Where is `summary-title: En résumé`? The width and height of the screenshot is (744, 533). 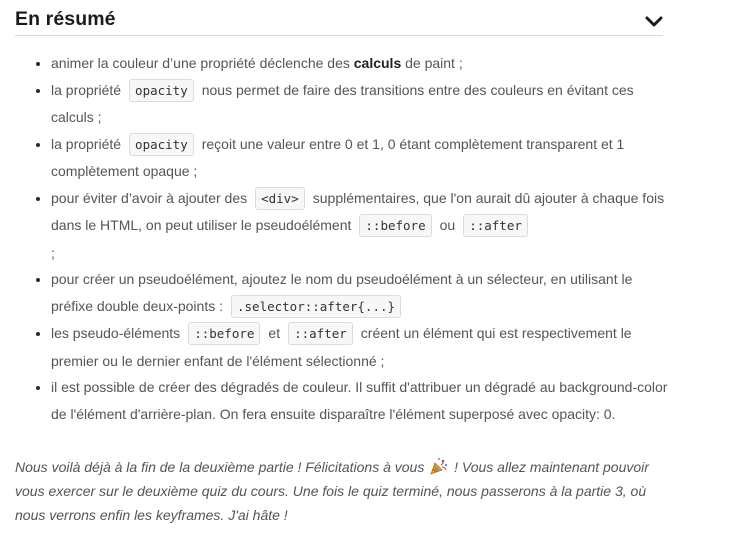
summary-title: En résumé is located at coordinates (65, 19).